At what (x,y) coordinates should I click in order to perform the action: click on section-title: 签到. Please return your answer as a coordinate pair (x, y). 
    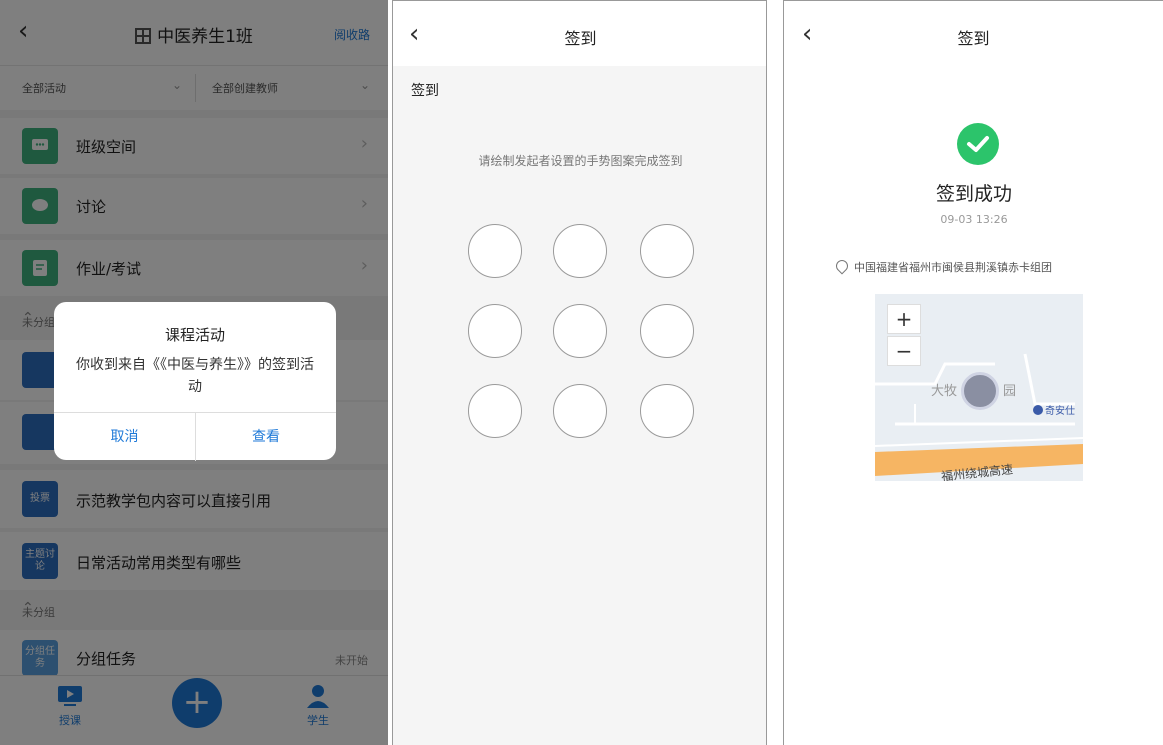
    Looking at the image, I should click on (425, 91).